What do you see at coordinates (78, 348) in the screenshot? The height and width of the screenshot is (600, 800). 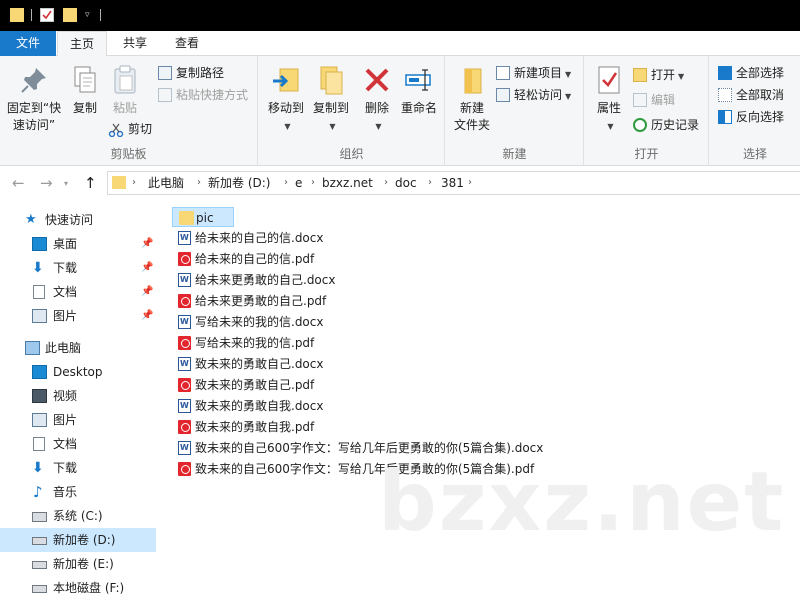 I see `nav-this-pc: 此电脑` at bounding box center [78, 348].